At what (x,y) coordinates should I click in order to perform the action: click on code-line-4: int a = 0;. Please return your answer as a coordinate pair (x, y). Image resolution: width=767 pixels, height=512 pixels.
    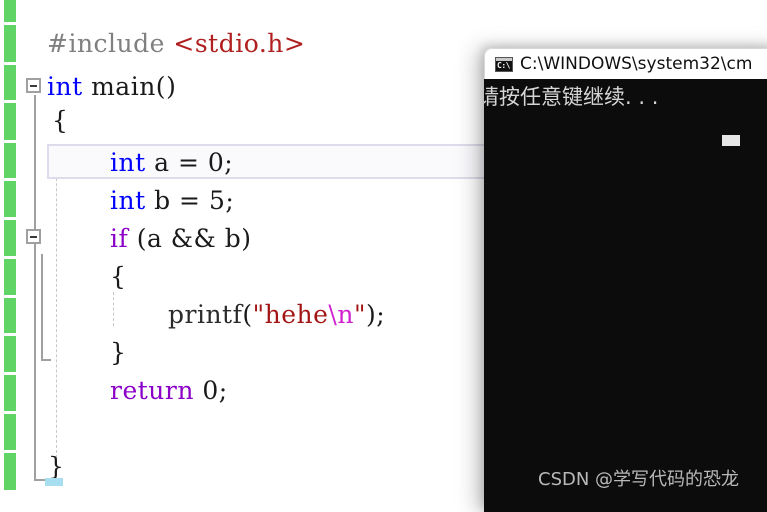
    Looking at the image, I should click on (171, 162).